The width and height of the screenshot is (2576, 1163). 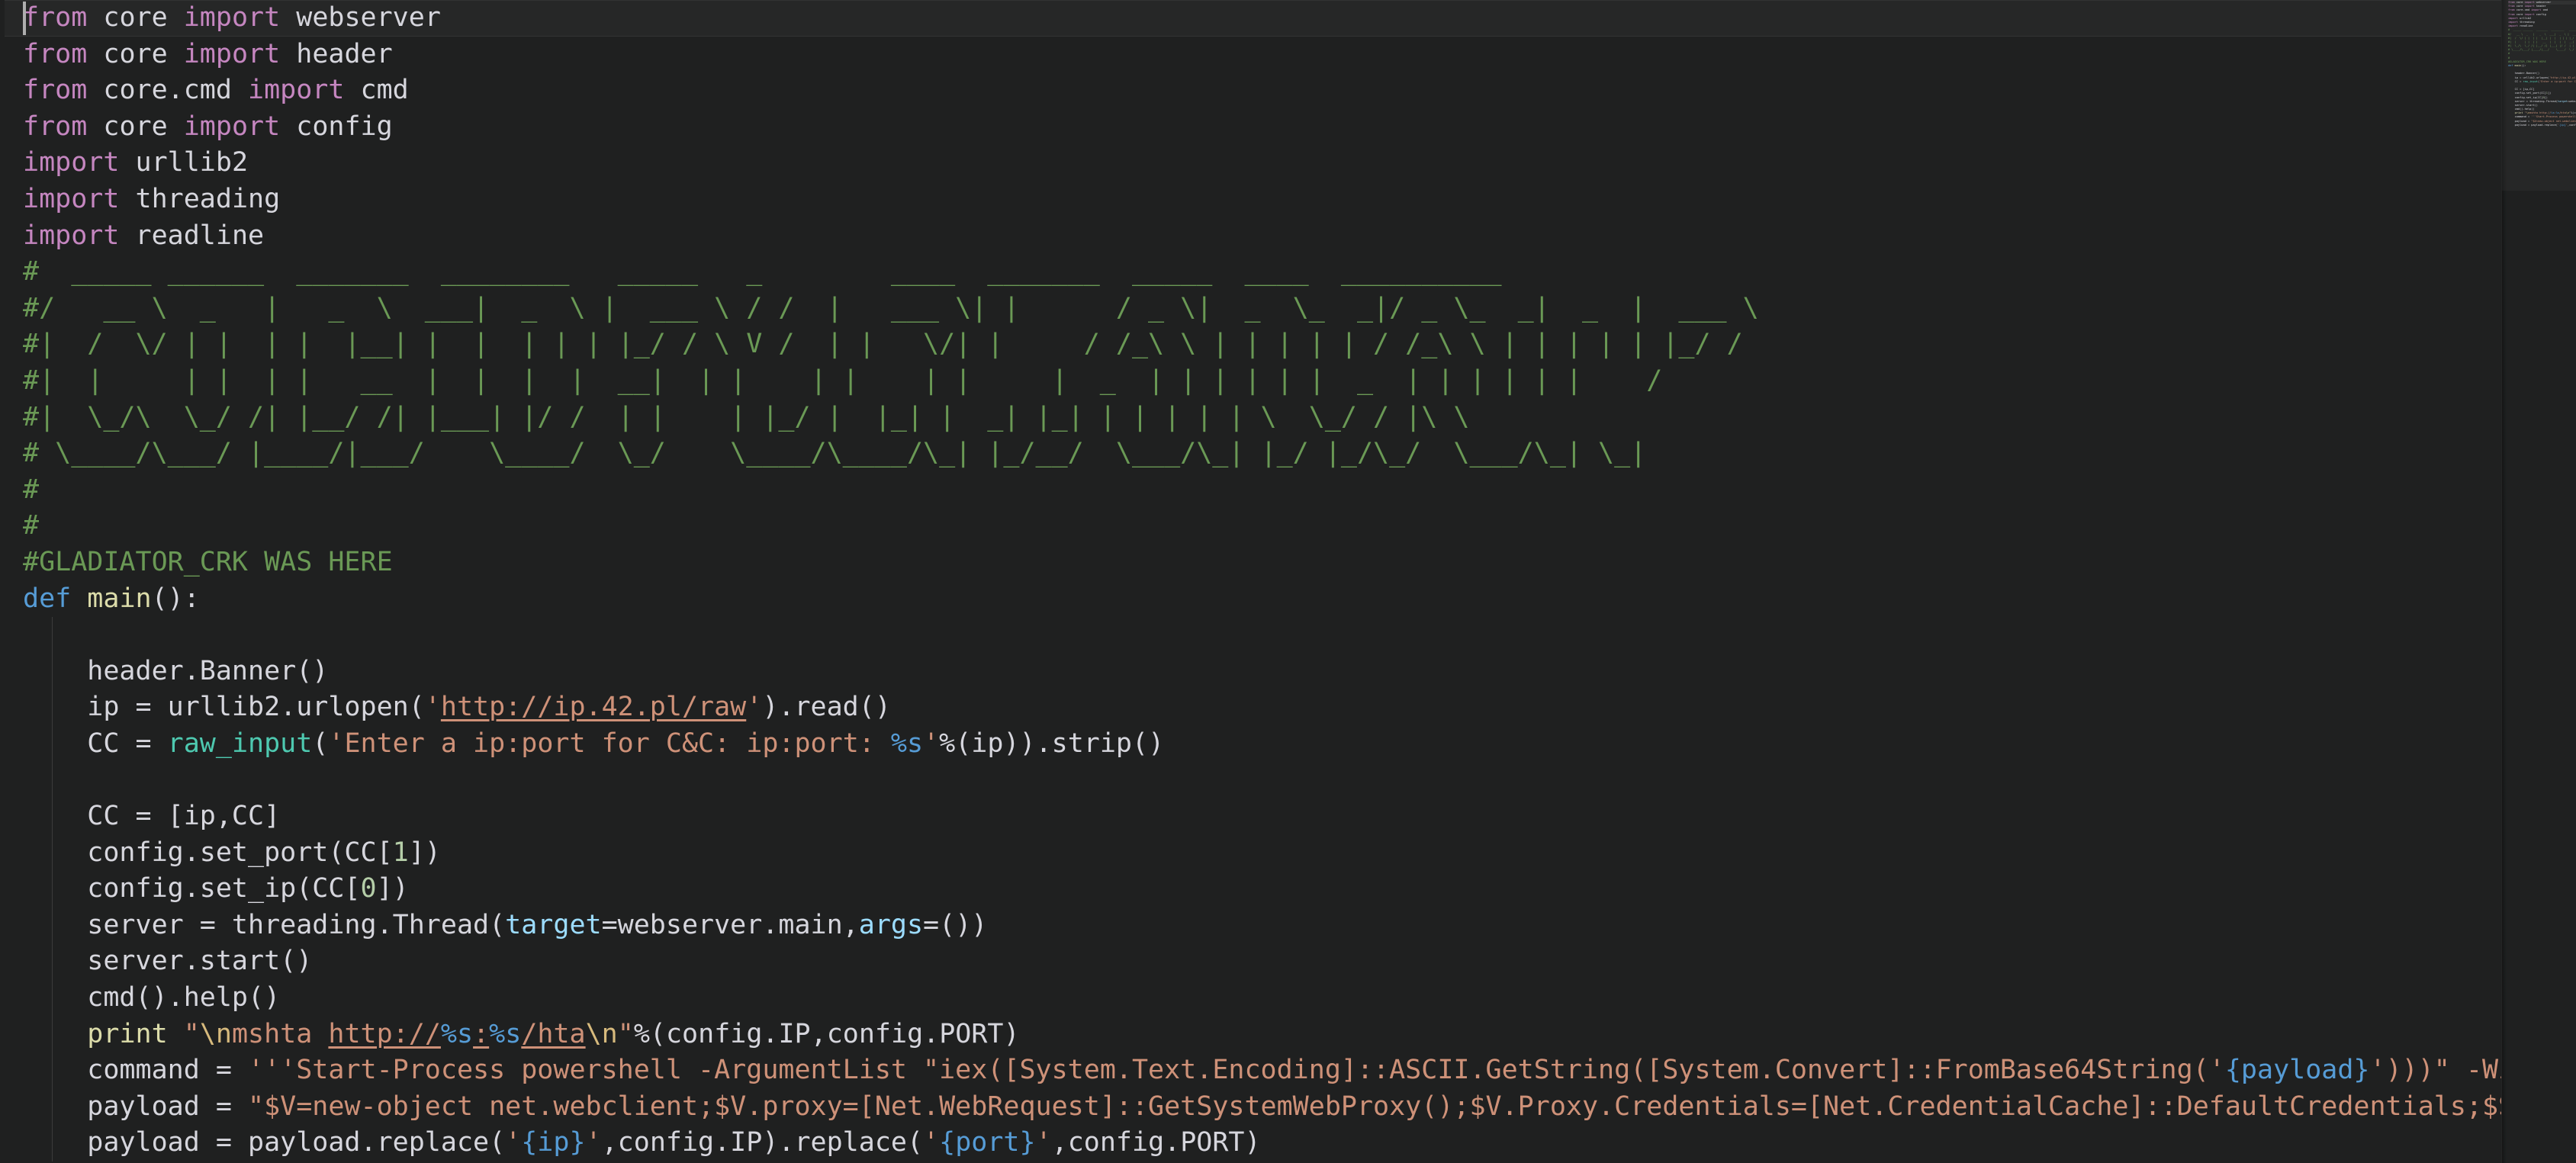 I want to click on code-token-id: command =, so click(x=136, y=1070).